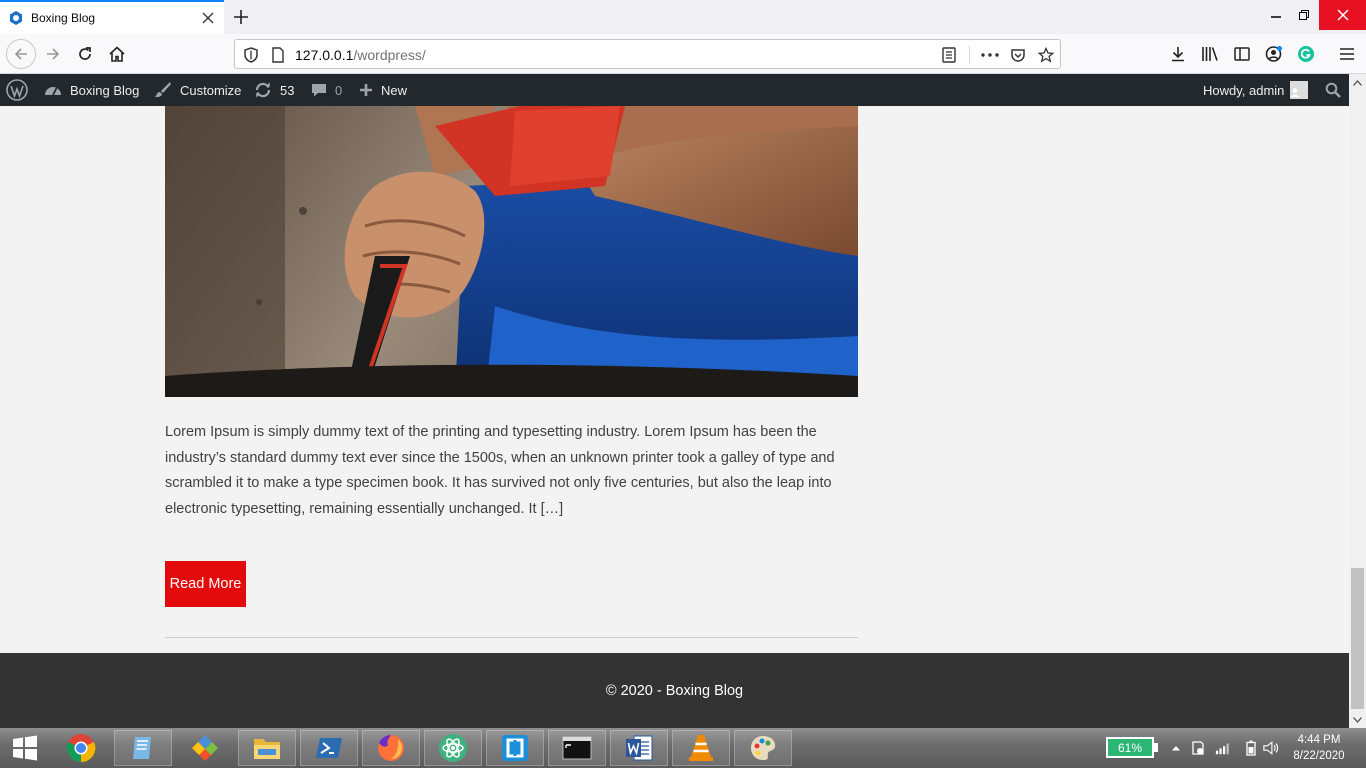  I want to click on browser-nav-bar: 127.0.0.1/wordpress/, so click(683, 54).